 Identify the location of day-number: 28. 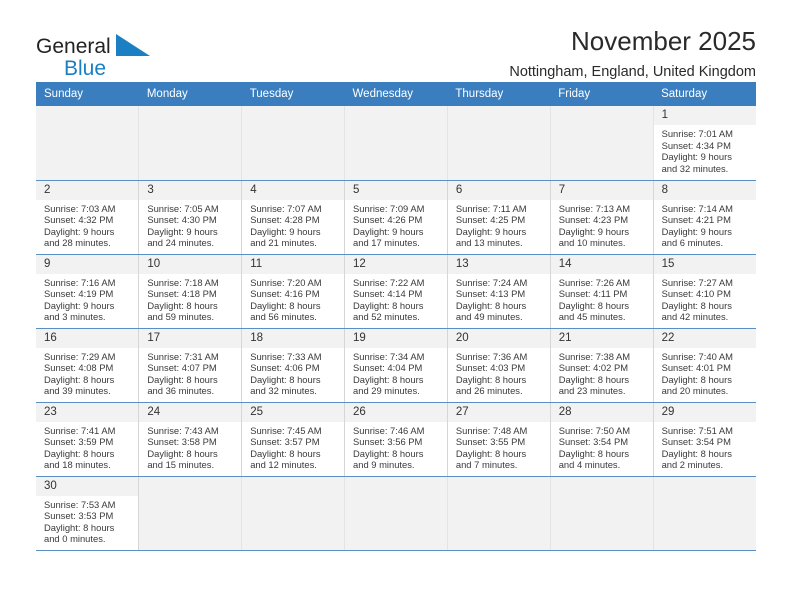
(601, 412).